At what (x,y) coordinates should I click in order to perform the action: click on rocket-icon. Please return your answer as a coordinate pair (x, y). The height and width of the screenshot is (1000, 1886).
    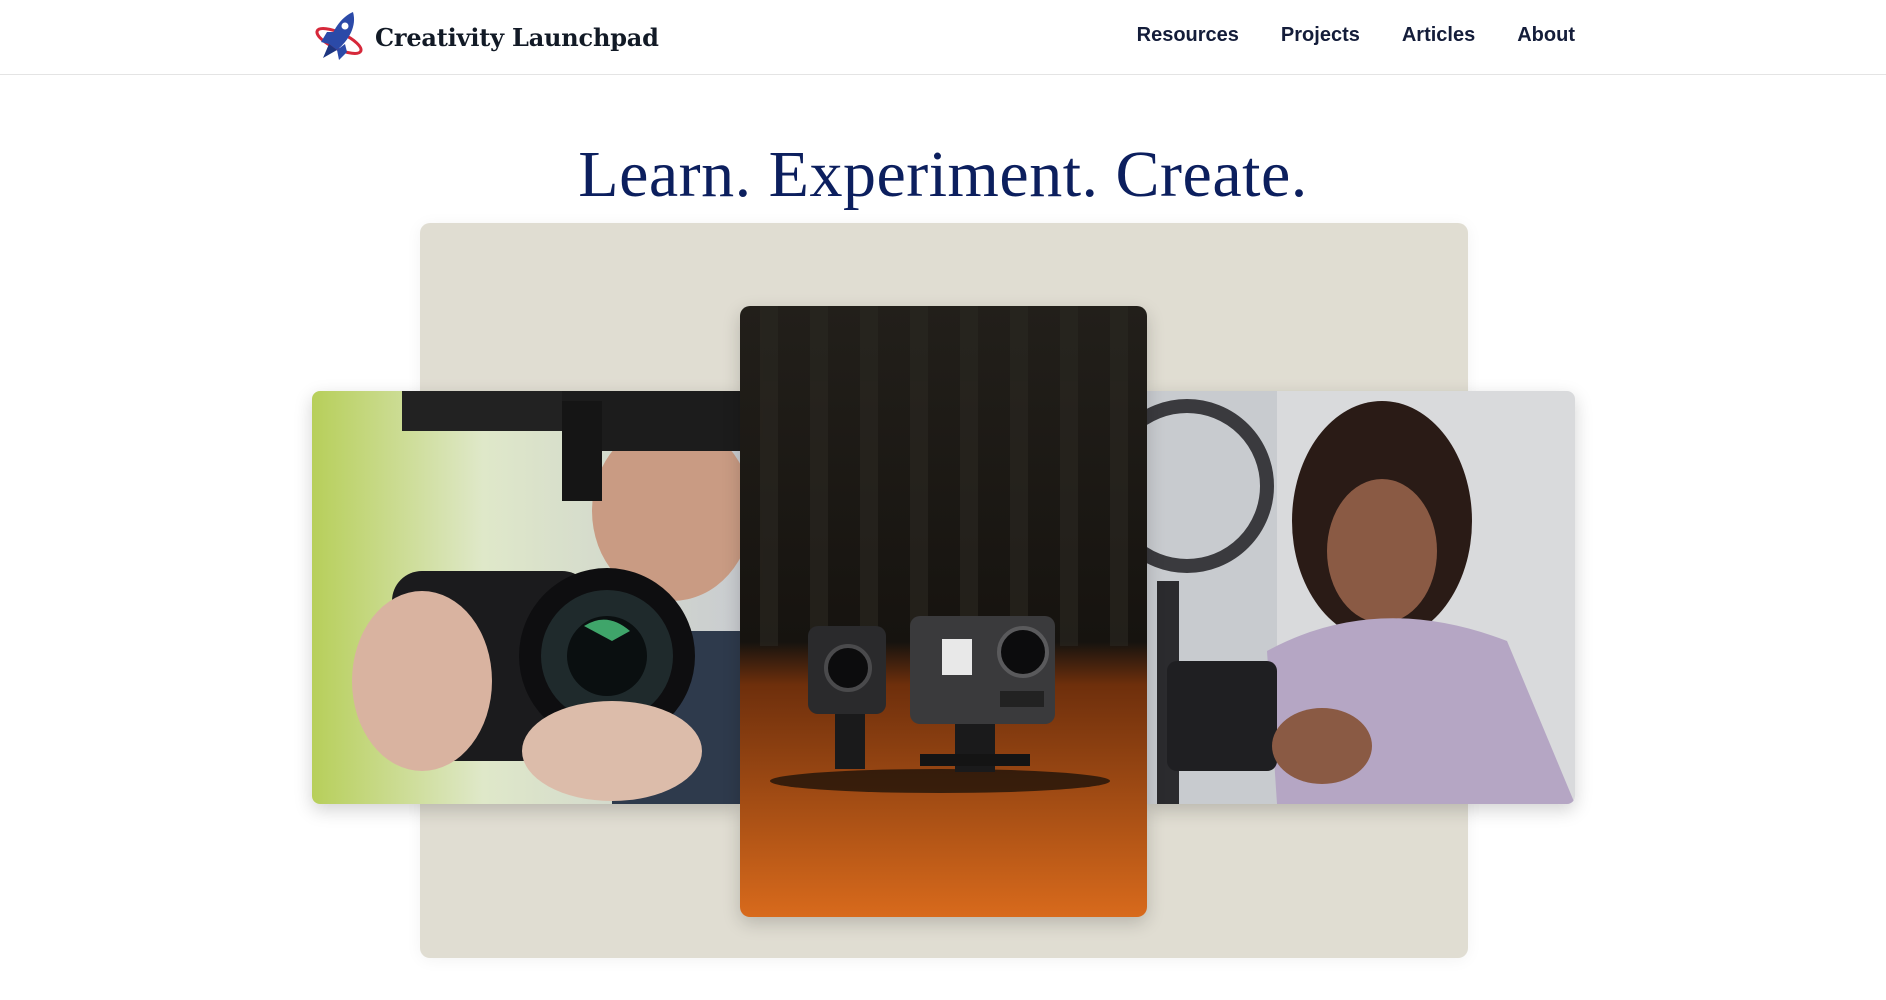
    Looking at the image, I should click on (339, 37).